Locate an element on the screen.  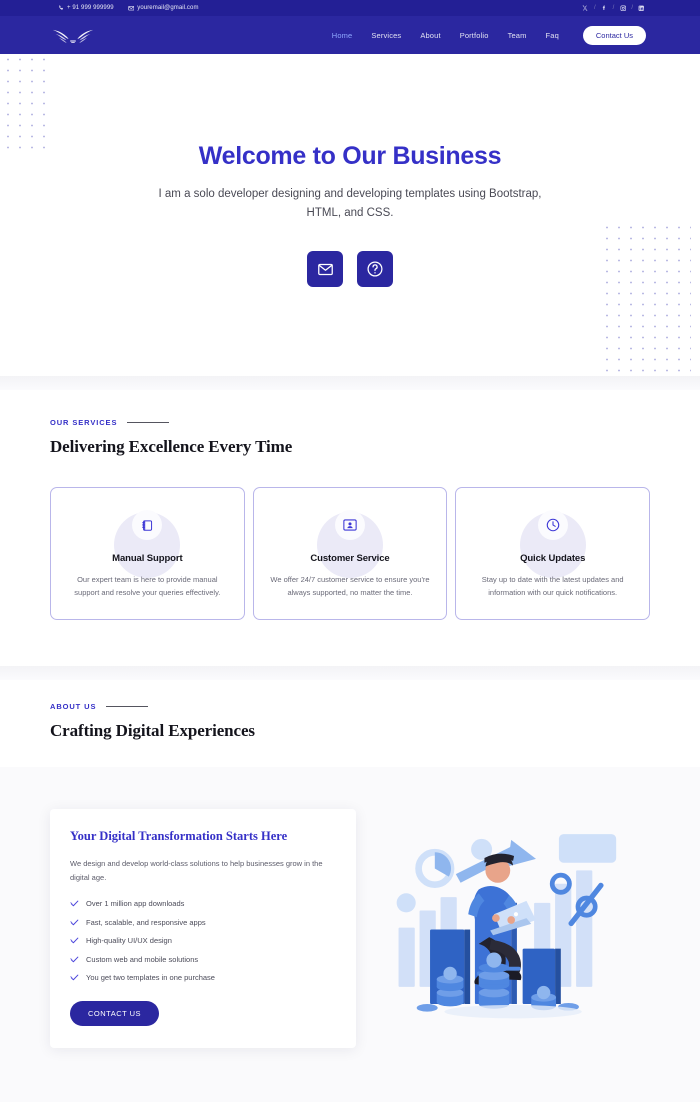
help-button is located at coordinates (375, 269).